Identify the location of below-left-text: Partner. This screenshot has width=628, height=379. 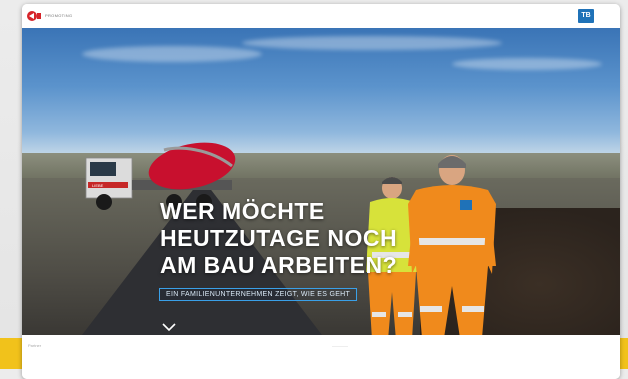
(35, 345).